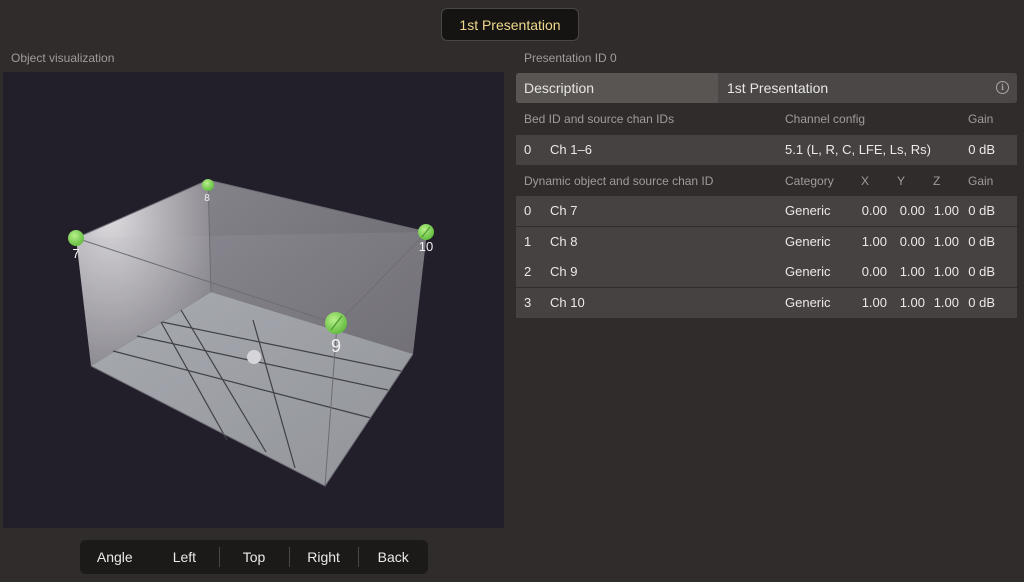 This screenshot has height=582, width=1024. Describe the element at coordinates (254, 357) in the screenshot. I see `listener-position-dot` at that location.